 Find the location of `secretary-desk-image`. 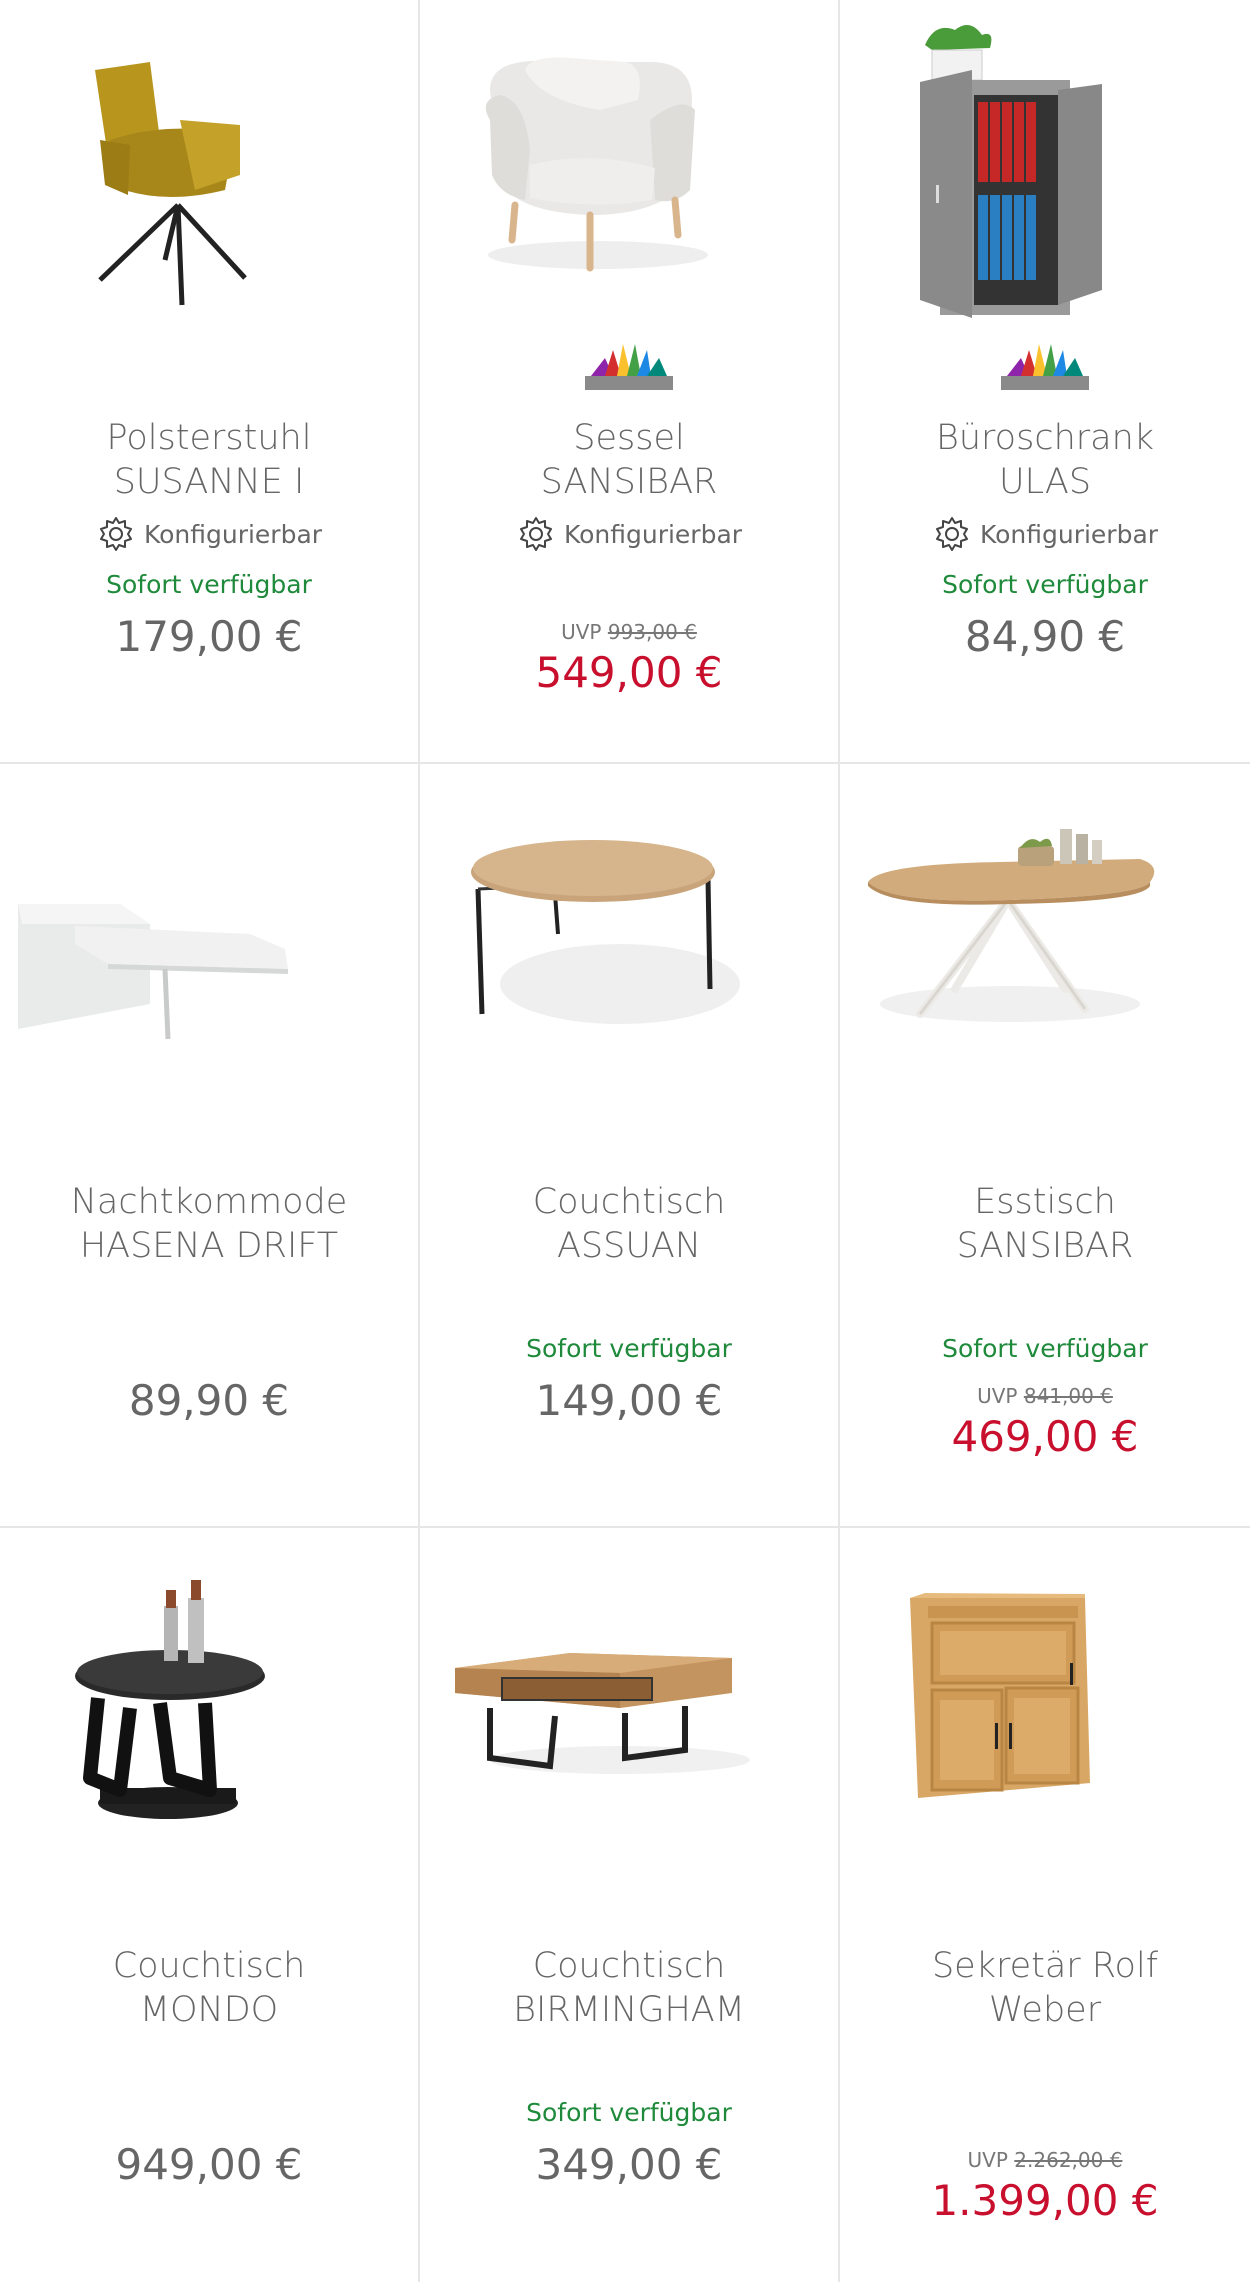

secretary-desk-image is located at coordinates (1045, 1693).